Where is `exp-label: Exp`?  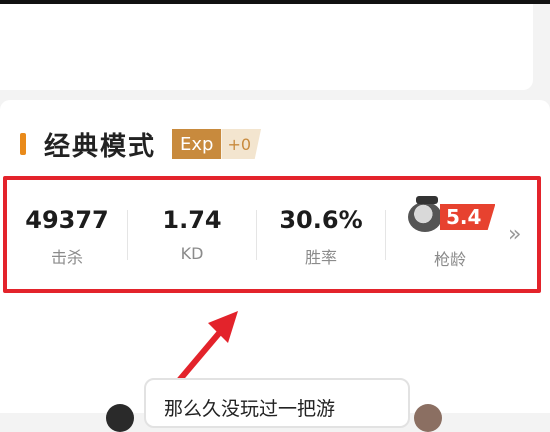 exp-label: Exp is located at coordinates (197, 144).